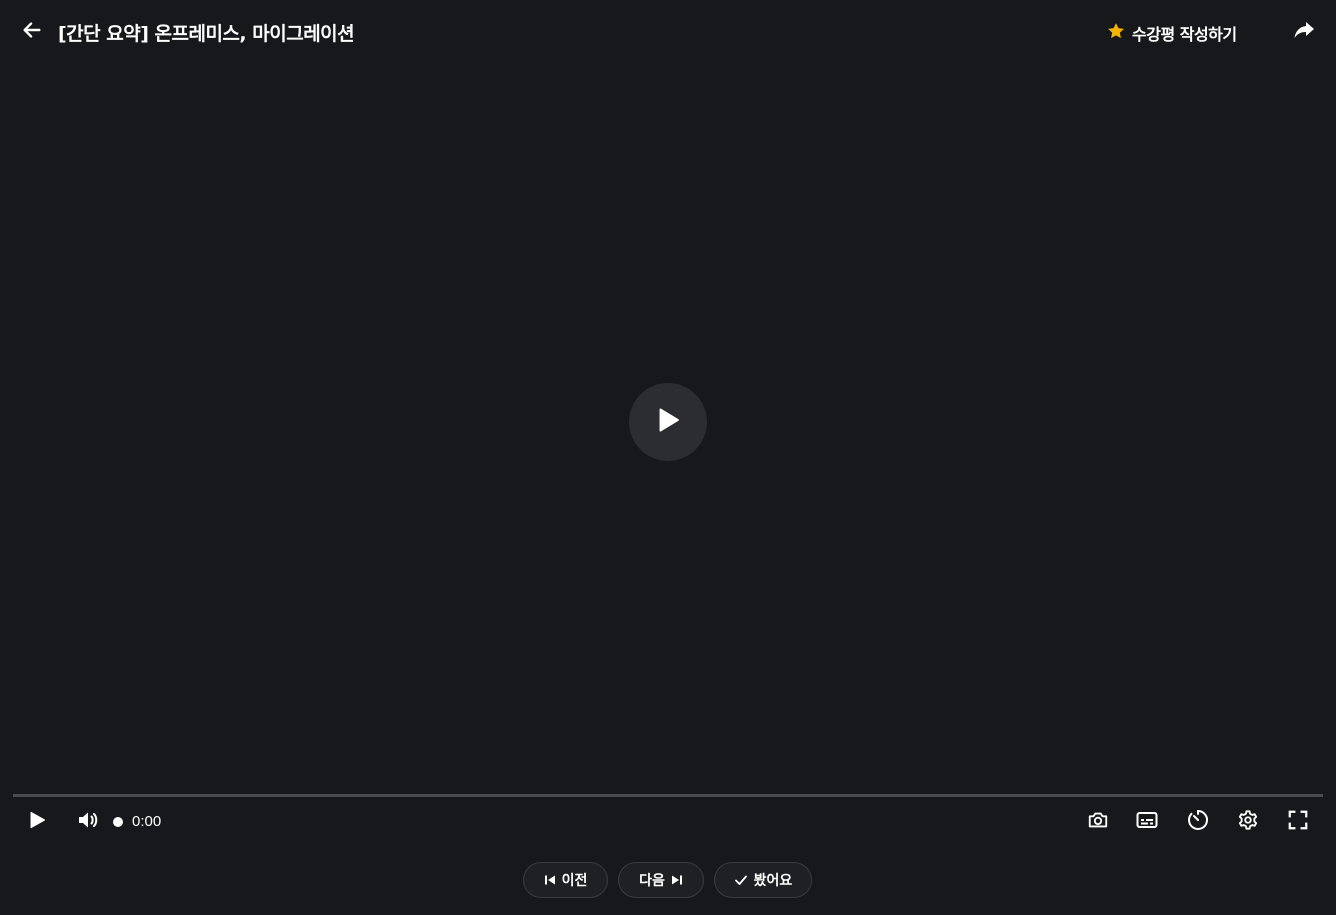 The height and width of the screenshot is (915, 1336). Describe the element at coordinates (1116, 33) in the screenshot. I see `star-icon` at that location.